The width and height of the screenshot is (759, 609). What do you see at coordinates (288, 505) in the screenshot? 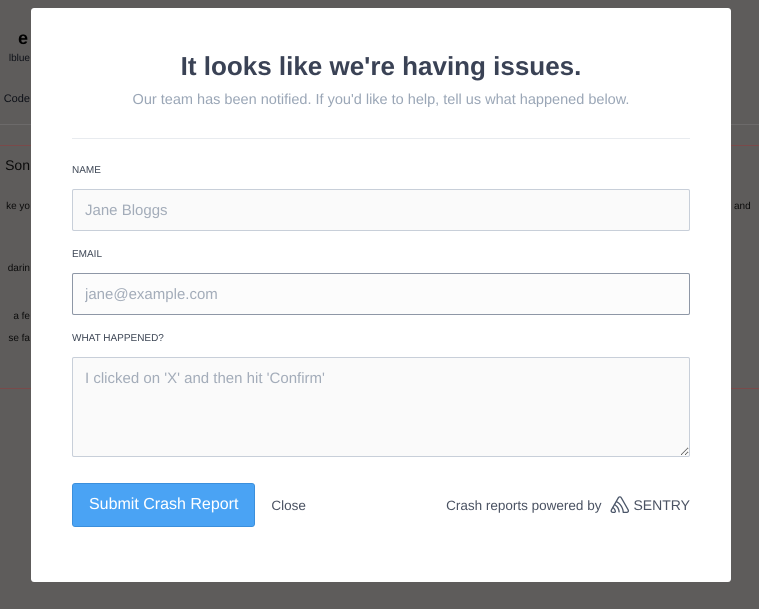
I see `close-link: Close` at bounding box center [288, 505].